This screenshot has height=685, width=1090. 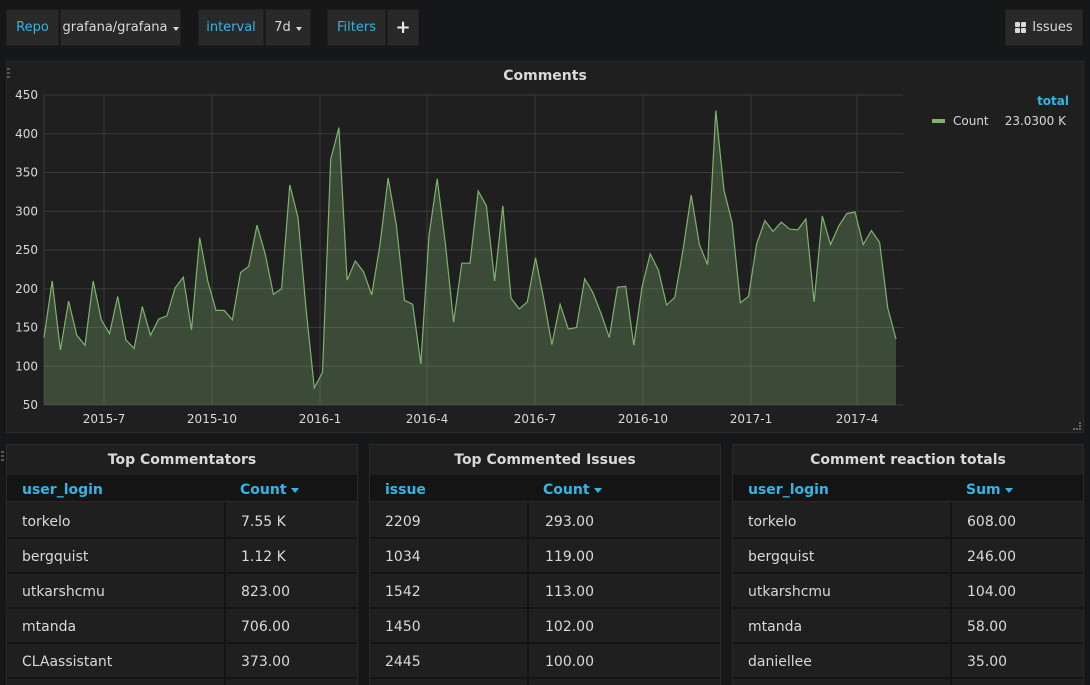 I want to click on plus-icon: +, so click(x=403, y=27).